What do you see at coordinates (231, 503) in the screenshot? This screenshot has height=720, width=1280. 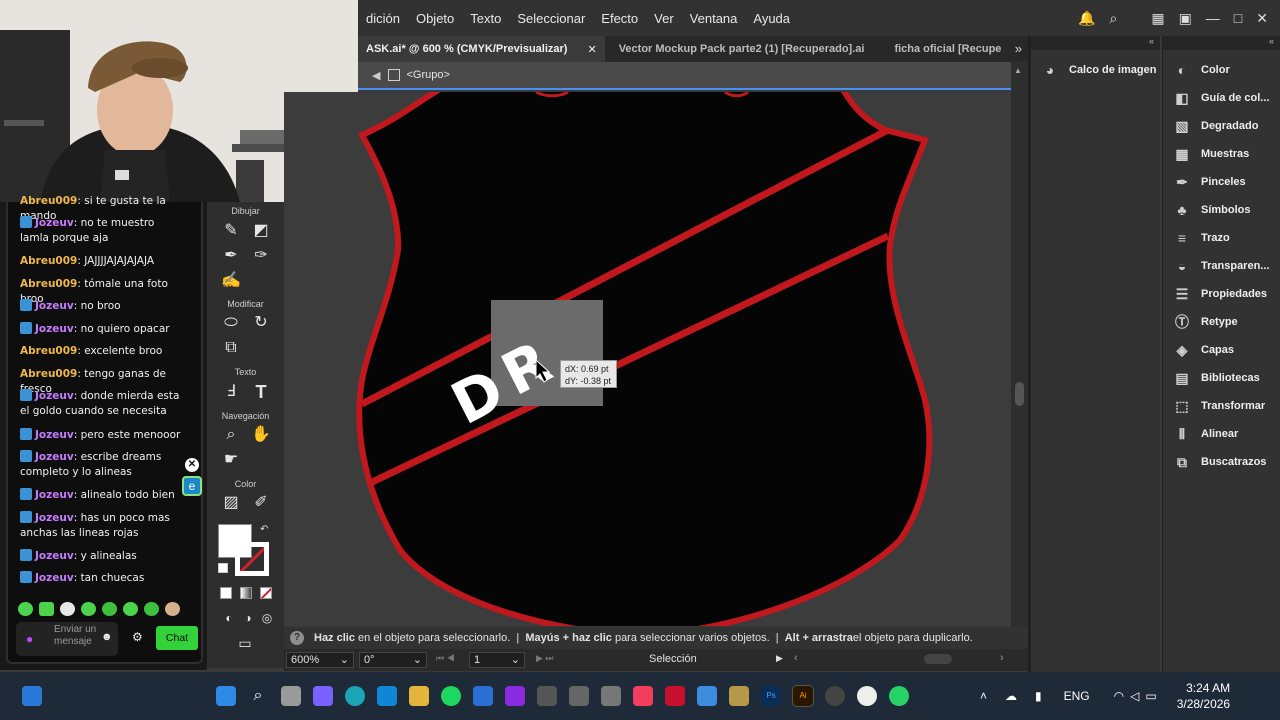 I see `gradient-tool-icon: ▨` at bounding box center [231, 503].